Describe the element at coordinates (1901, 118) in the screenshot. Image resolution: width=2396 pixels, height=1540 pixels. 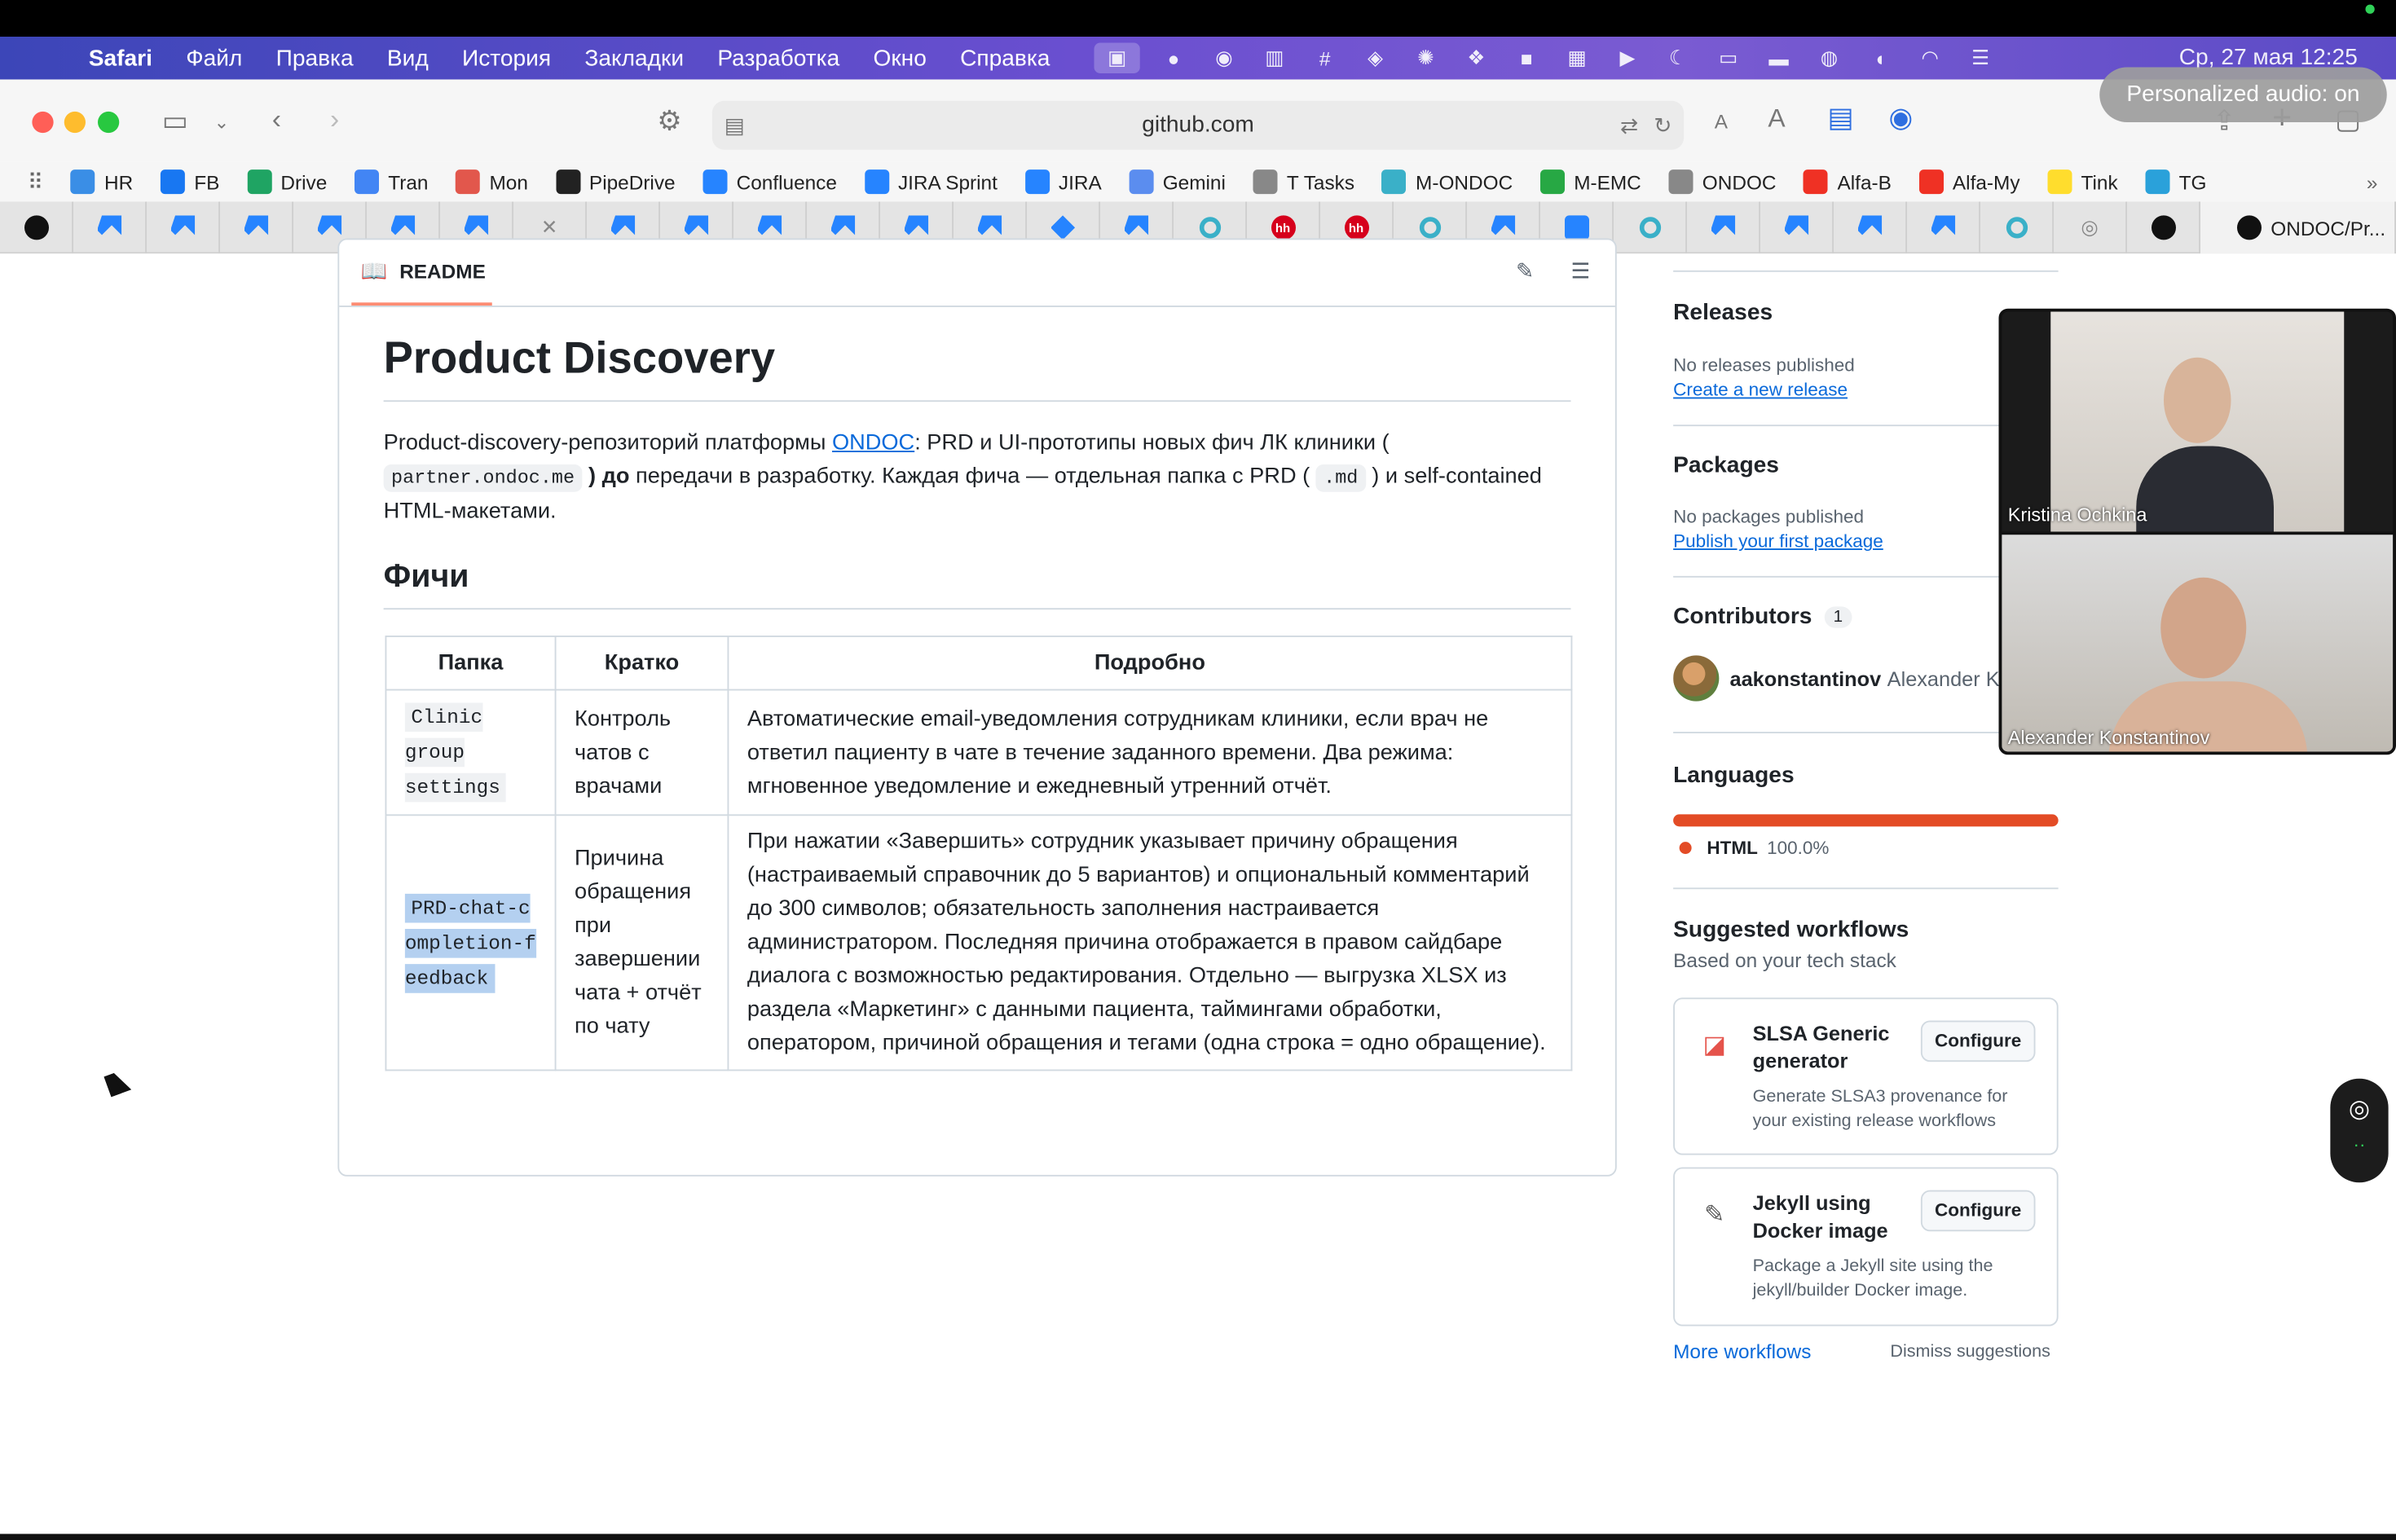
I see `password-extension-icon: ◉` at that location.